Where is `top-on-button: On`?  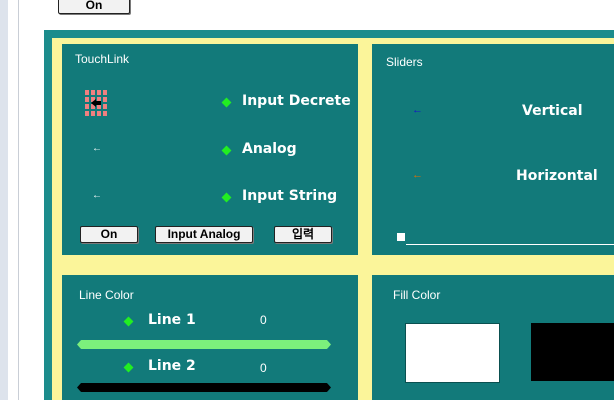
top-on-button: On is located at coordinates (94, 7).